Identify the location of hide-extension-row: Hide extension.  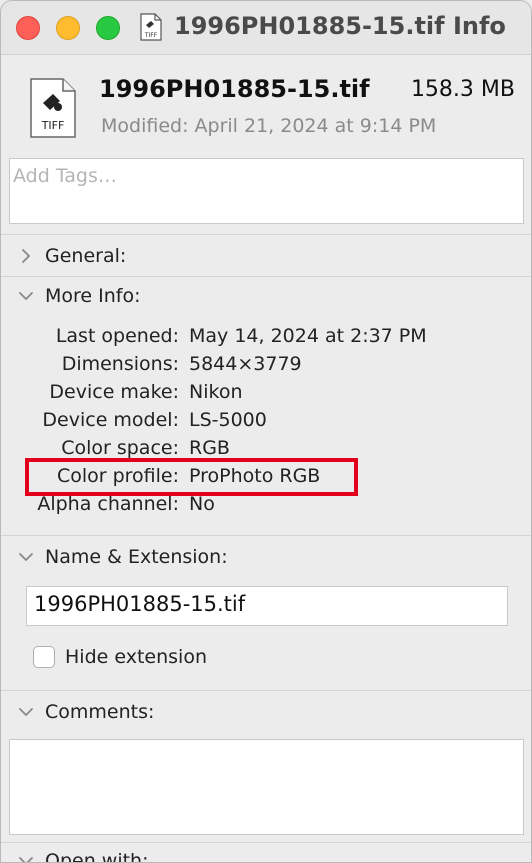
(120, 657).